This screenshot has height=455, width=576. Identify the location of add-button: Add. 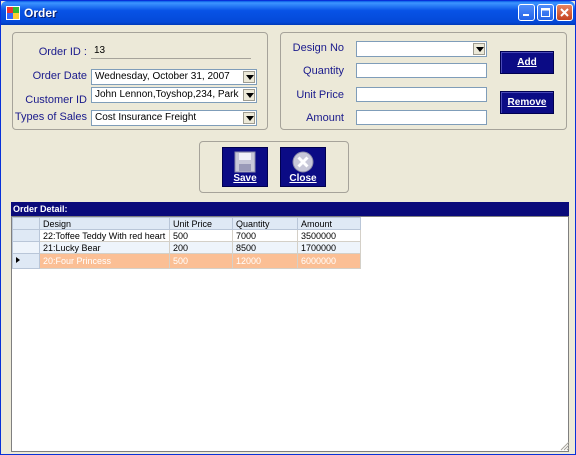
(527, 62).